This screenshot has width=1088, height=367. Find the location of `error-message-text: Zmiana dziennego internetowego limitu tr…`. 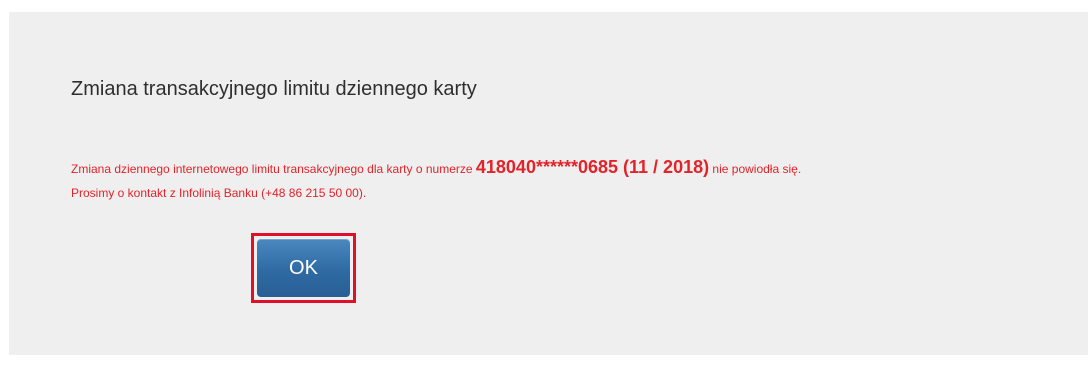

error-message-text: Zmiana dziennego internetowego limitu tr… is located at coordinates (273, 169).